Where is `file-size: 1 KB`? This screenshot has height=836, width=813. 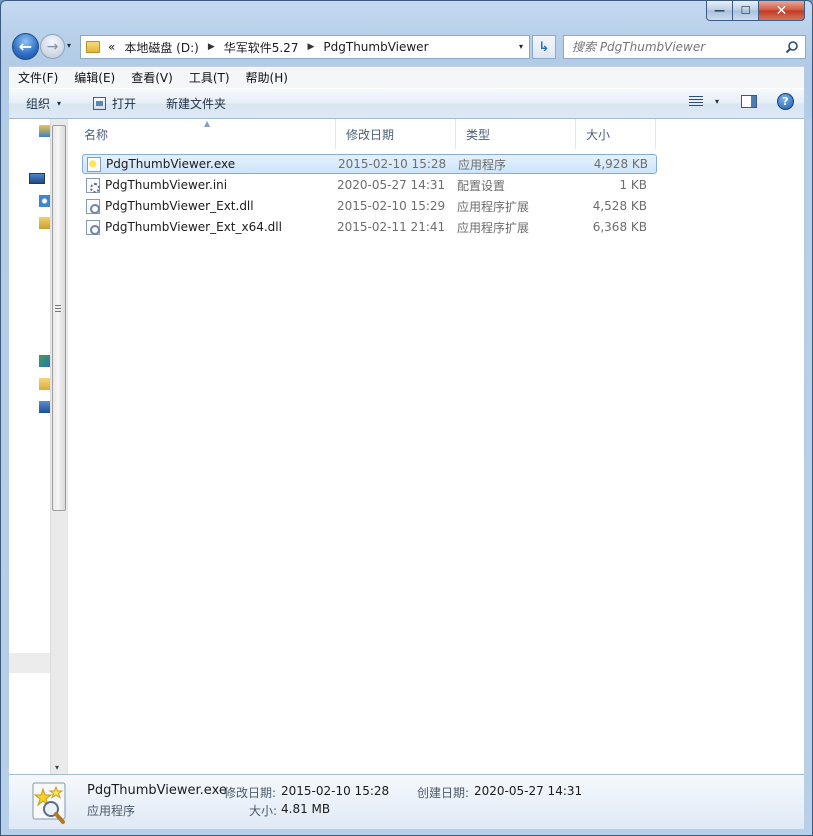 file-size: 1 KB is located at coordinates (633, 185).